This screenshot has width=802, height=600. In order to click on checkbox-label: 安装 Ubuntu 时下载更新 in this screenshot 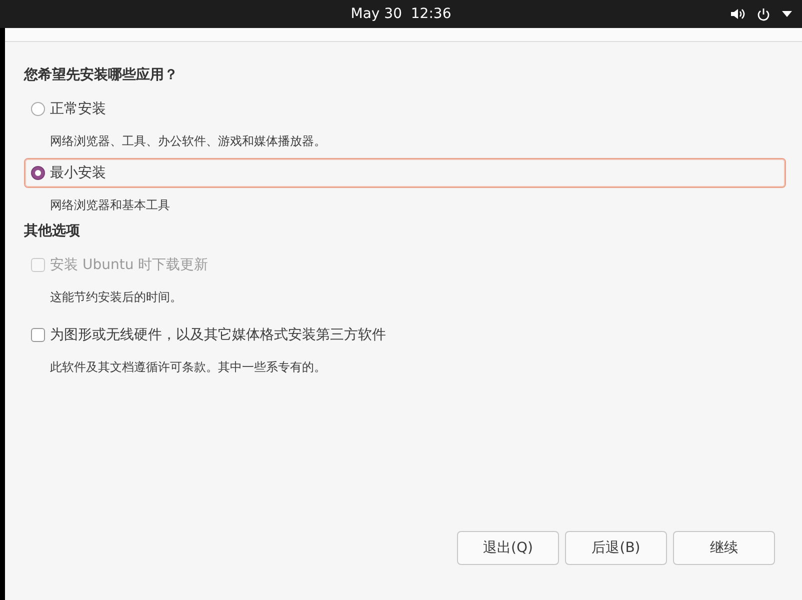, I will do `click(129, 265)`.